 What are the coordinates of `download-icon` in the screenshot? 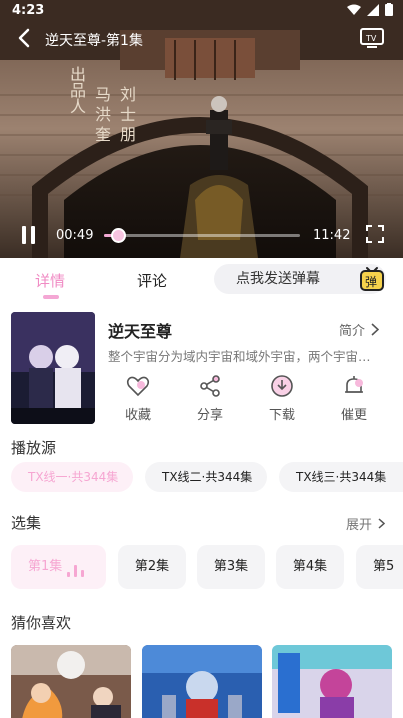 It's located at (282, 386).